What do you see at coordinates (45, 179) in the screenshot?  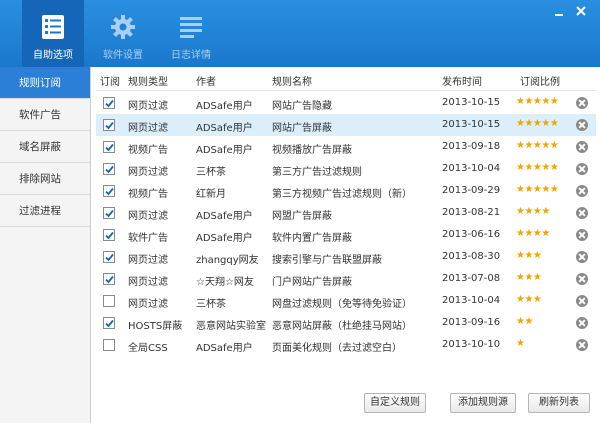 I see `sidebar-item-exclude-sites: 排除网站` at bounding box center [45, 179].